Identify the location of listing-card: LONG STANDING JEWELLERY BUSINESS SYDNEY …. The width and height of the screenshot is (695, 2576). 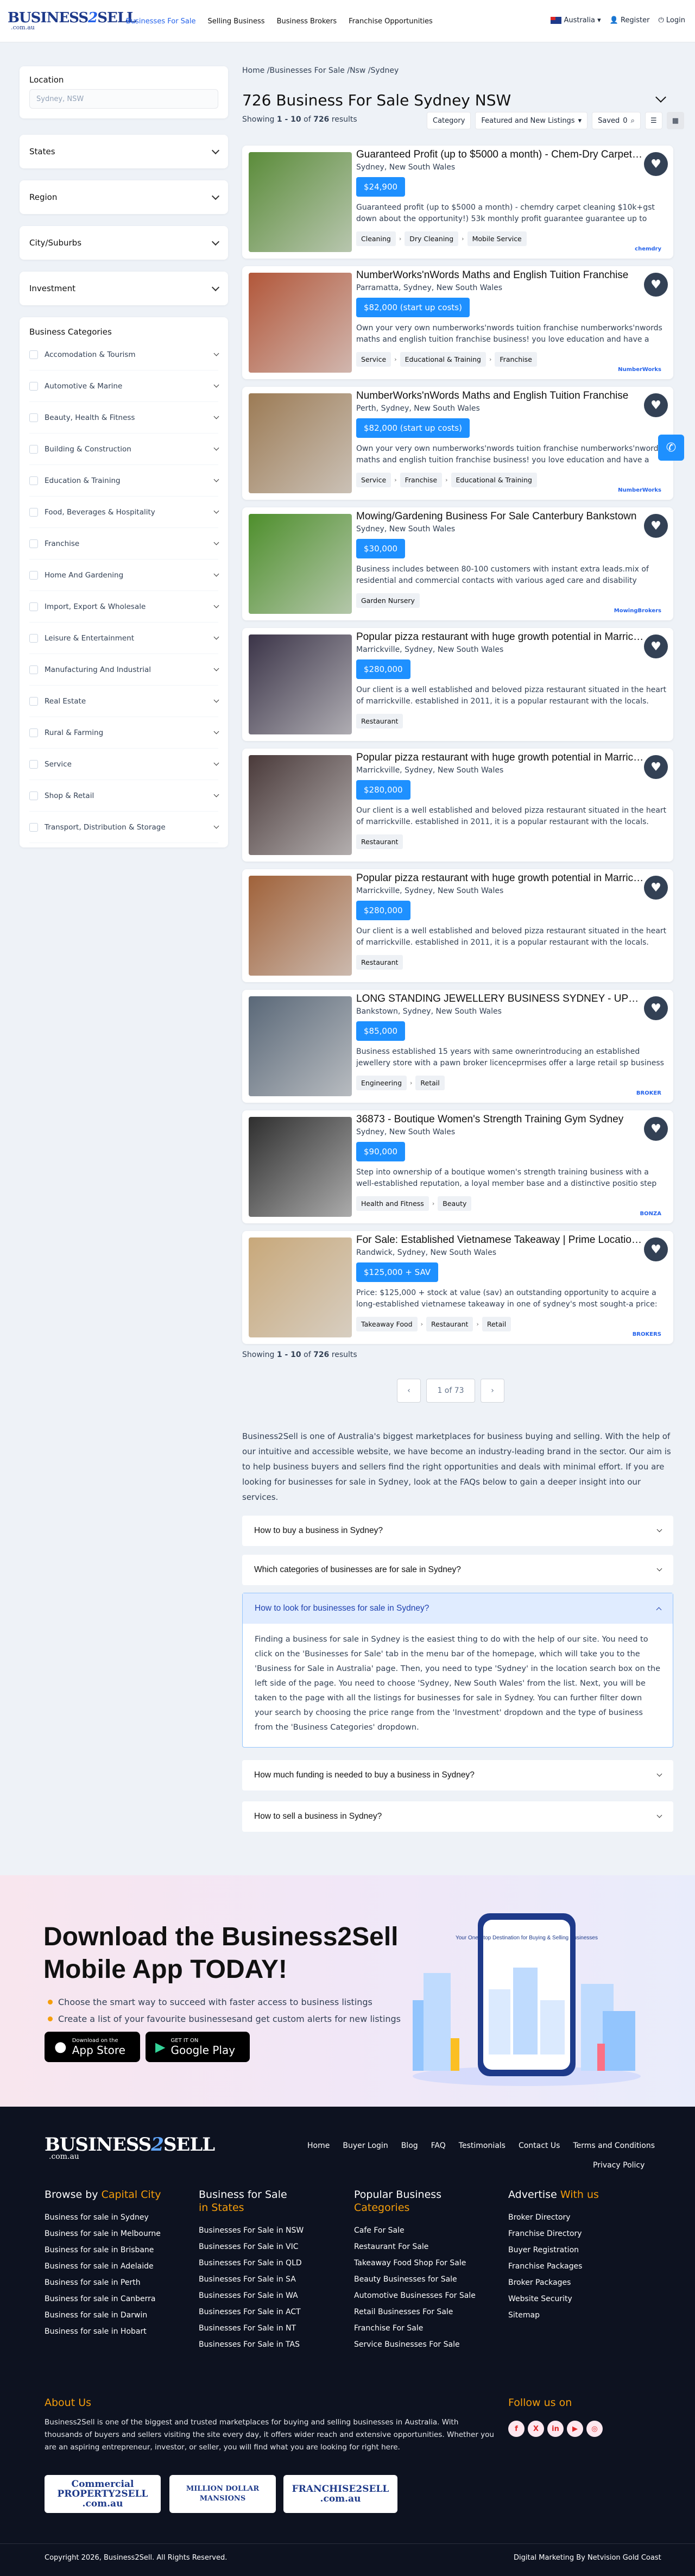
(457, 1046).